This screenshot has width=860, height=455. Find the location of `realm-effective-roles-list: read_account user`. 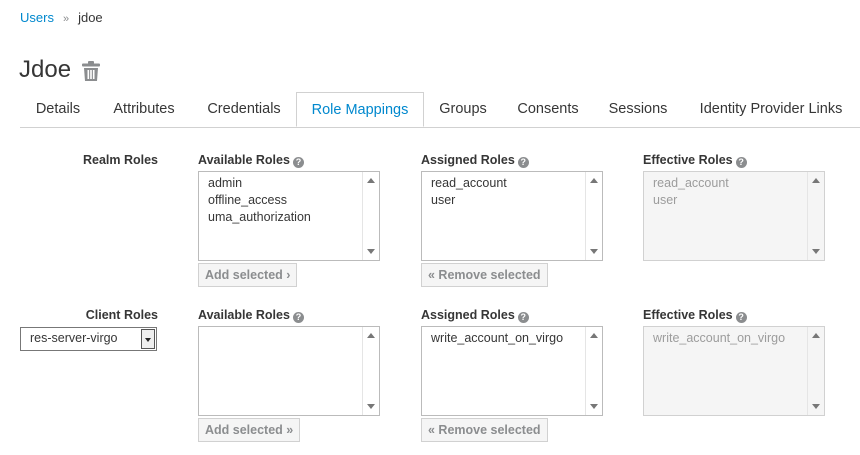

realm-effective-roles-list: read_account user is located at coordinates (734, 216).